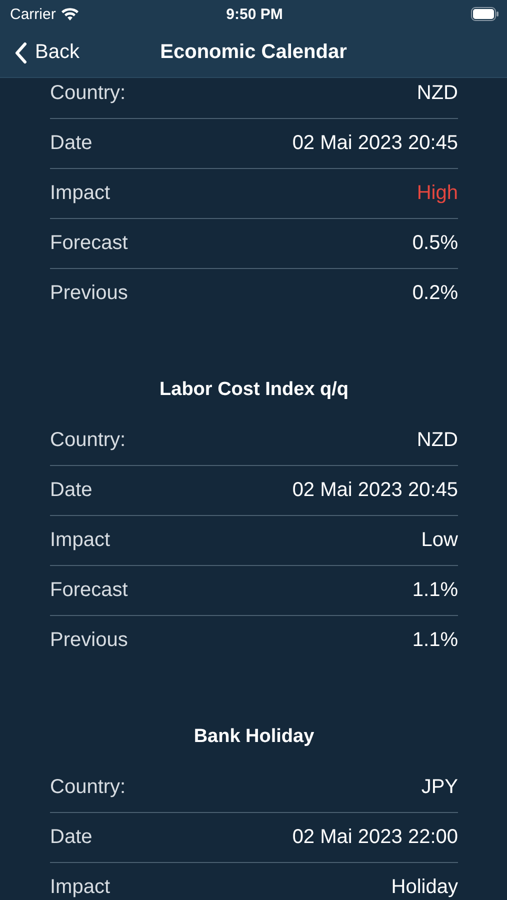  What do you see at coordinates (424, 887) in the screenshot?
I see `field-value: Holiday` at bounding box center [424, 887].